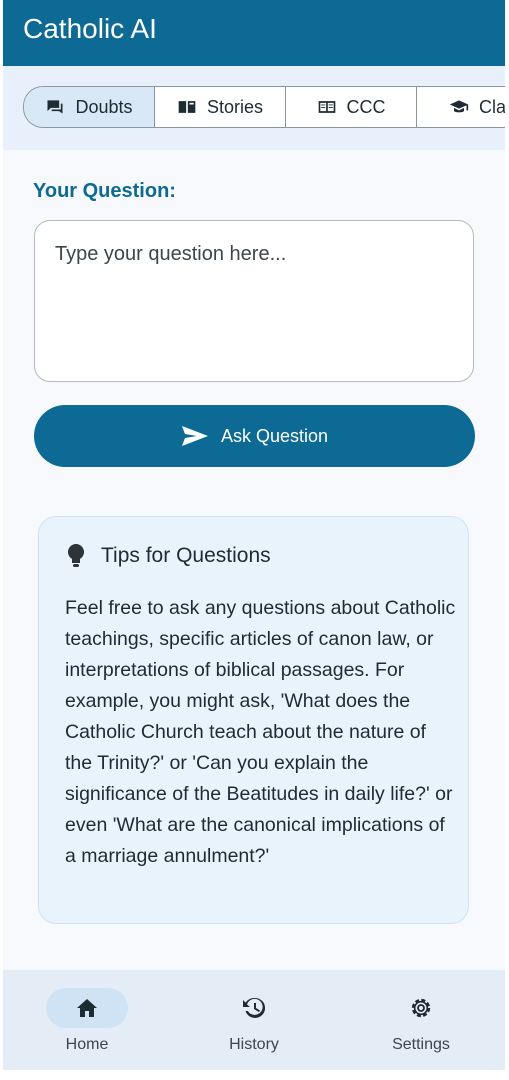 Image resolution: width=509 pixels, height=1080 pixels. I want to click on tab-strip: Doubts Stories CCC Clas, so click(254, 108).